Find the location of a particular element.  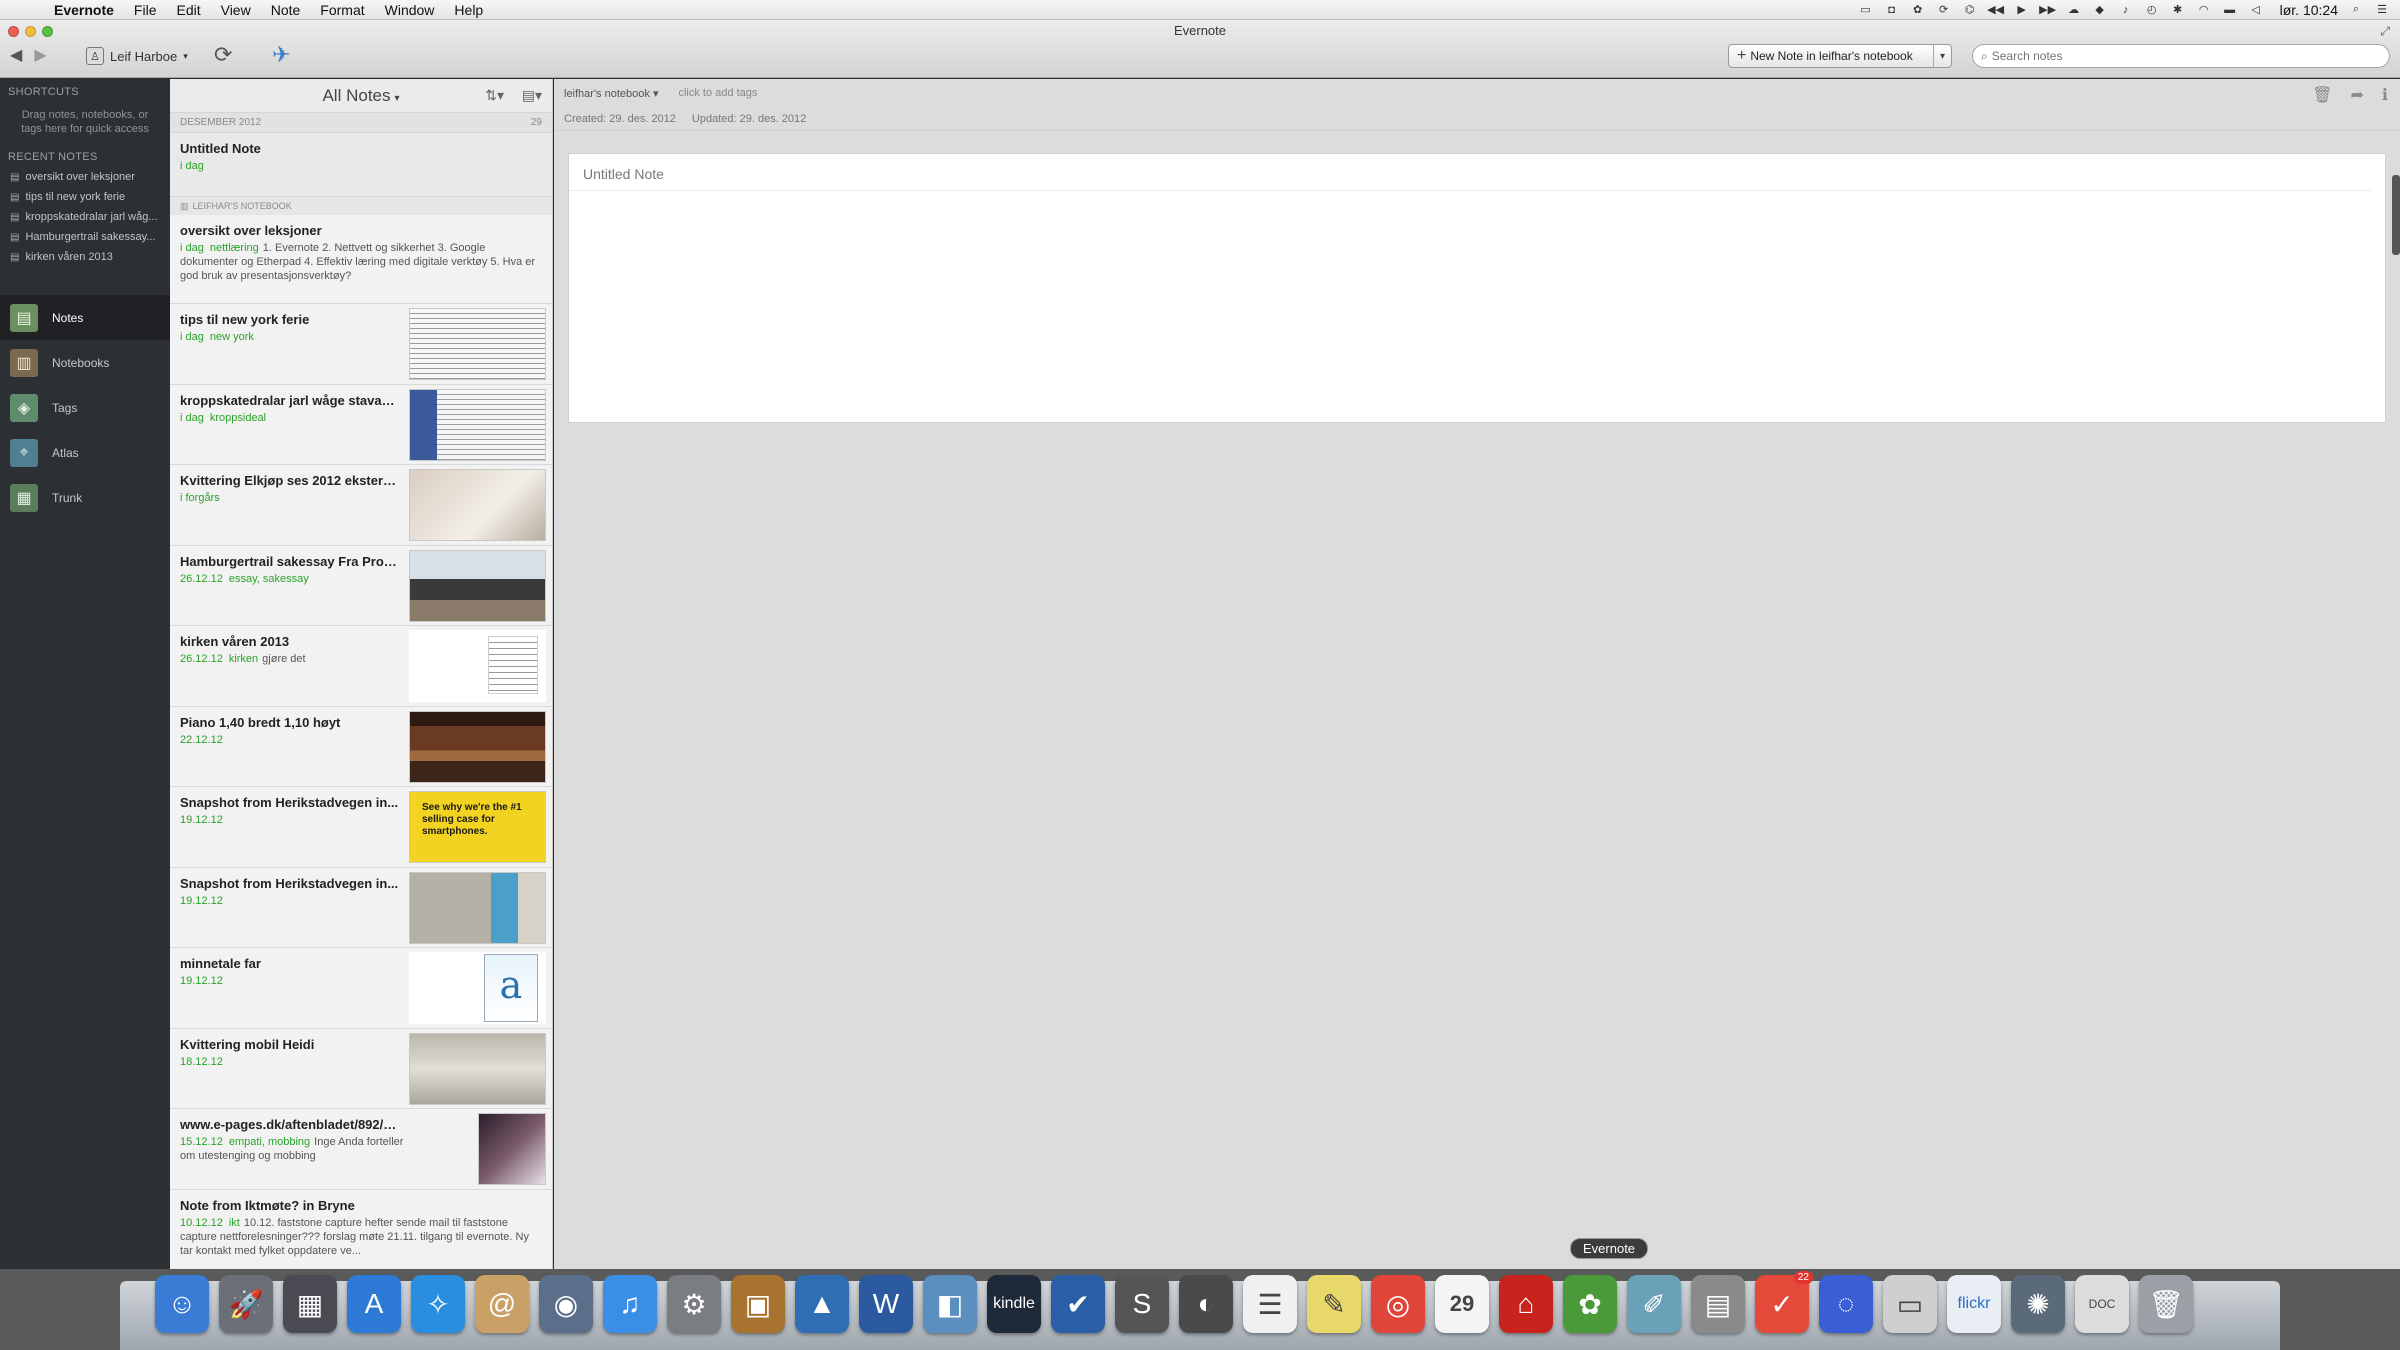

camera-icon: ◘ is located at coordinates (1892, 10).